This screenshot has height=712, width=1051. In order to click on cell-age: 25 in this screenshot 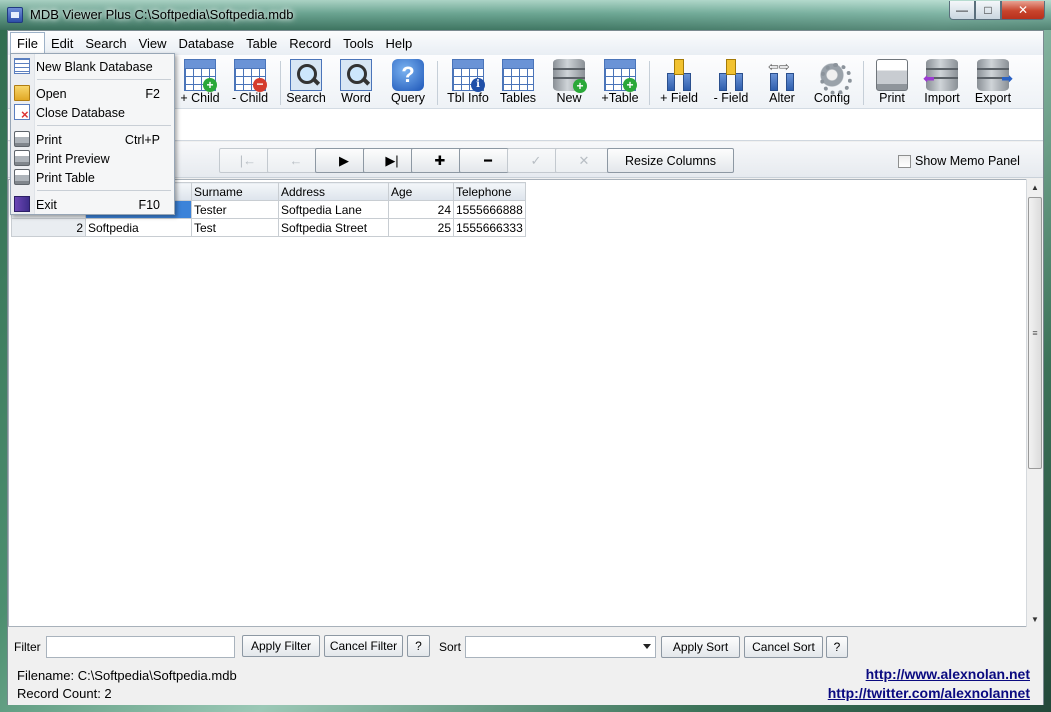, I will do `click(421, 227)`.